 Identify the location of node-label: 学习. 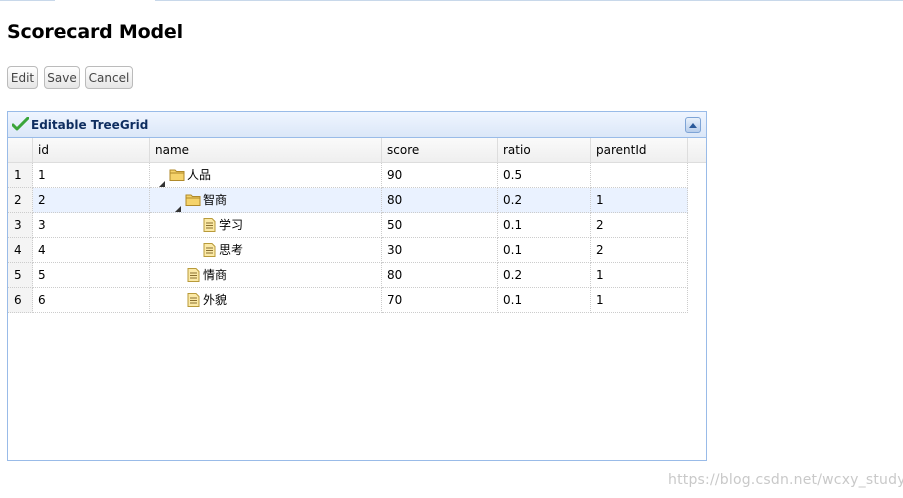
(231, 225).